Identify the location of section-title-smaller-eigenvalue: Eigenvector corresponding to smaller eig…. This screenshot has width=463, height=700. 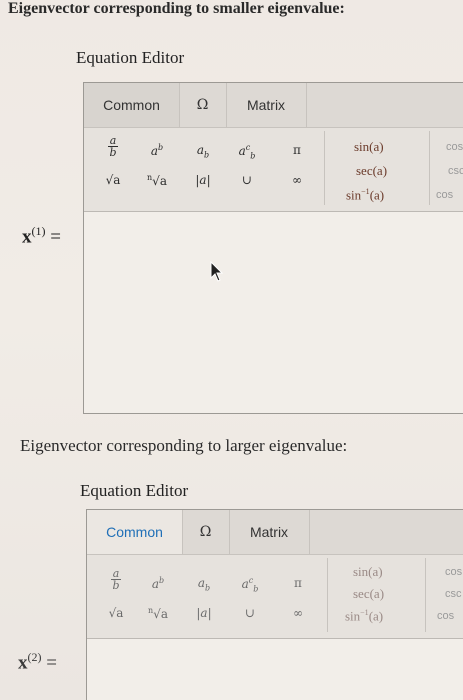
(176, 8).